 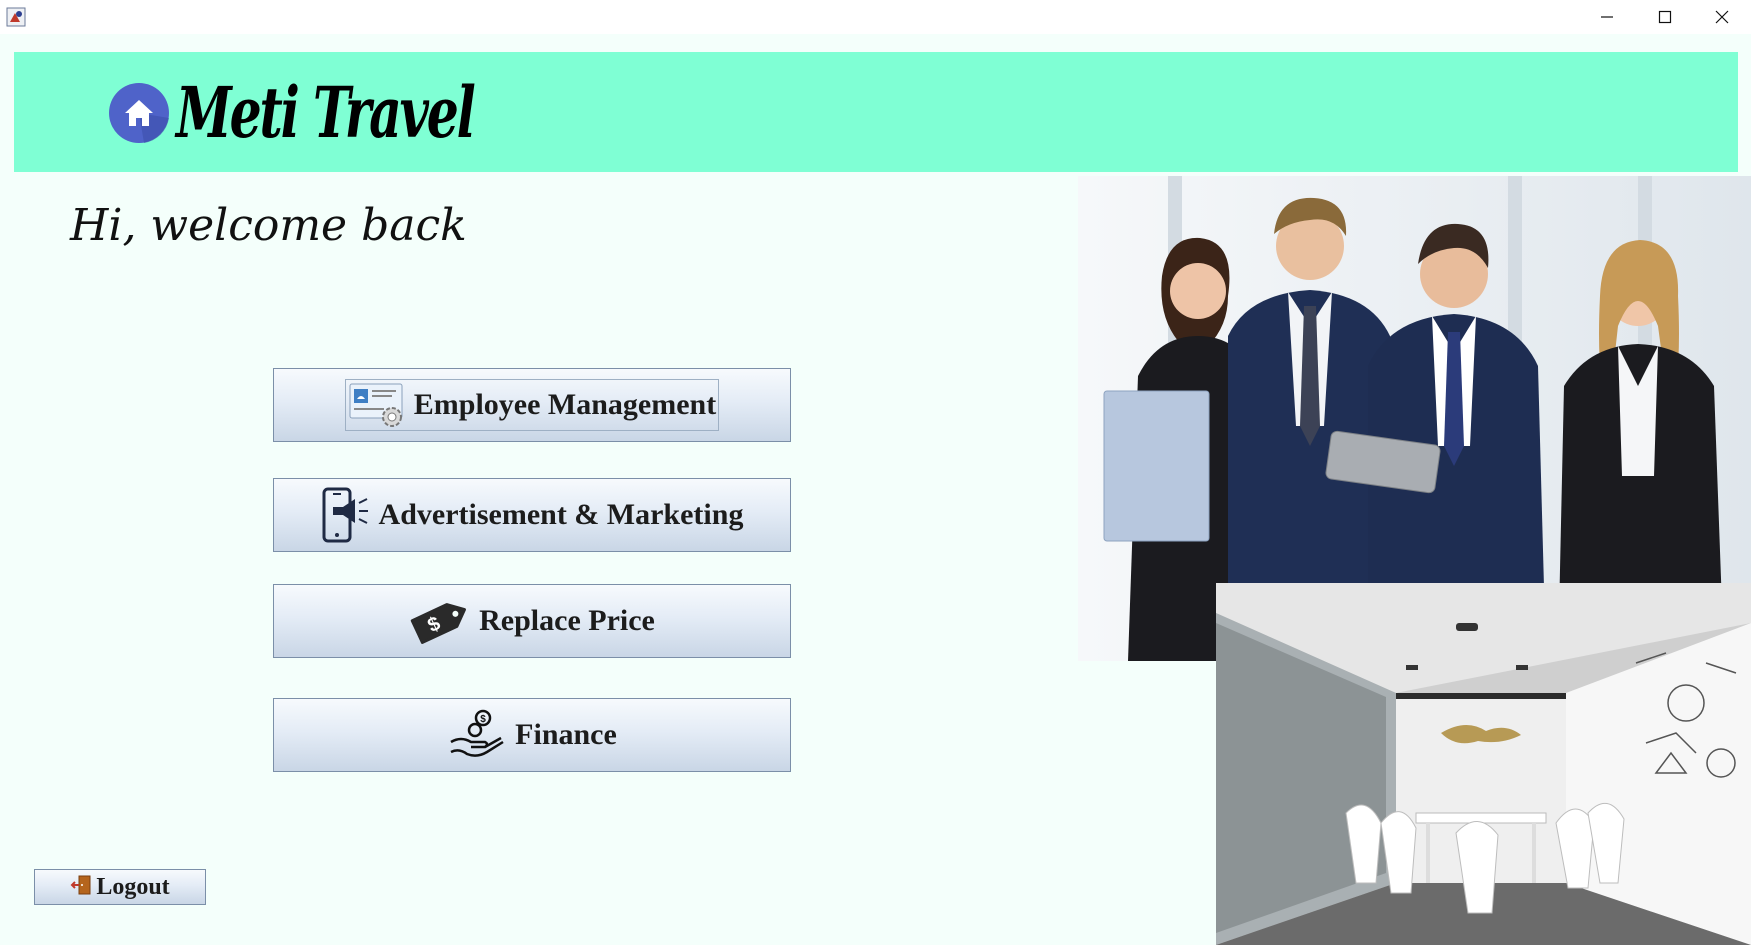 I want to click on maximize-button, so click(x=1665, y=17).